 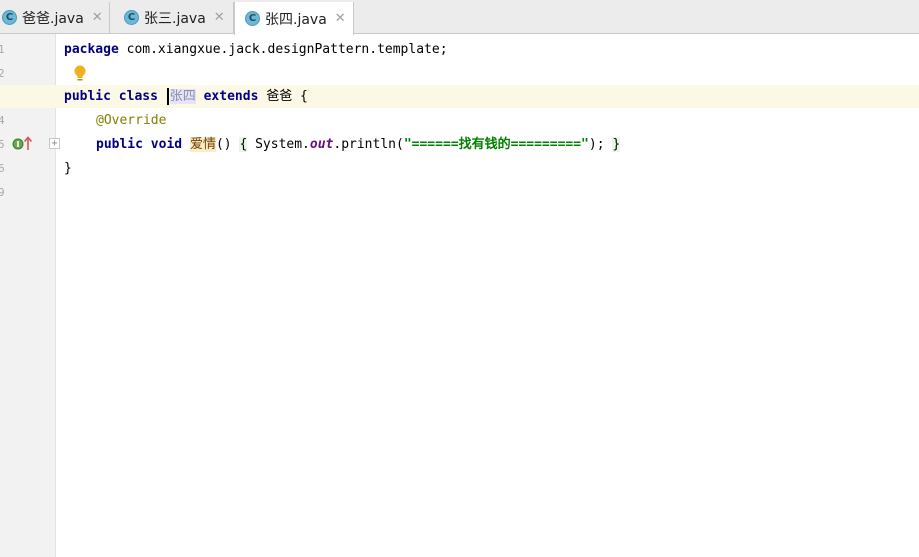 What do you see at coordinates (227, 144) in the screenshot?
I see `method-params: ()` at bounding box center [227, 144].